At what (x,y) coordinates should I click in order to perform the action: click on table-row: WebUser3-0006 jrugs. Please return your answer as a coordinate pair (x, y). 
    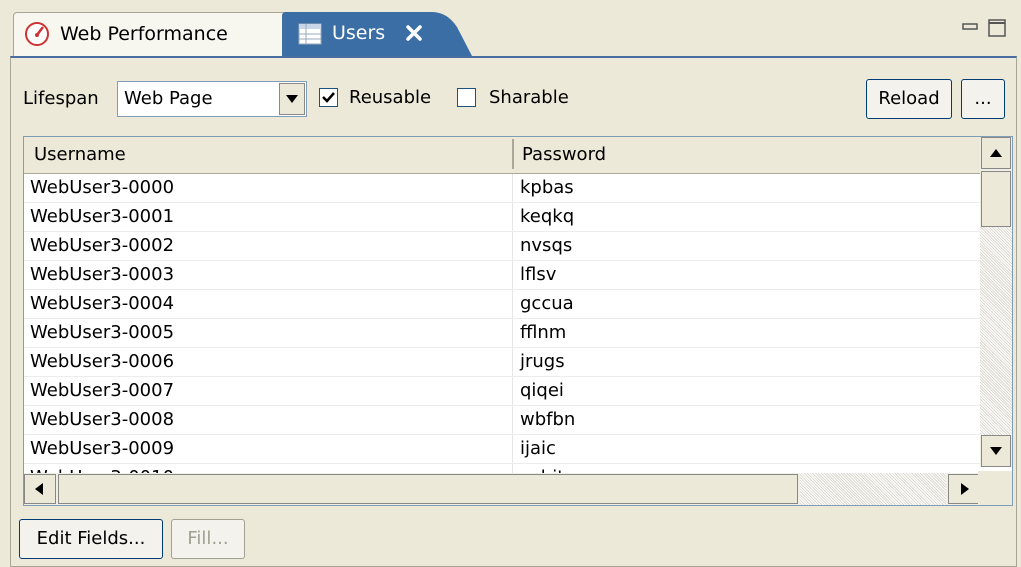
    Looking at the image, I should click on (502, 362).